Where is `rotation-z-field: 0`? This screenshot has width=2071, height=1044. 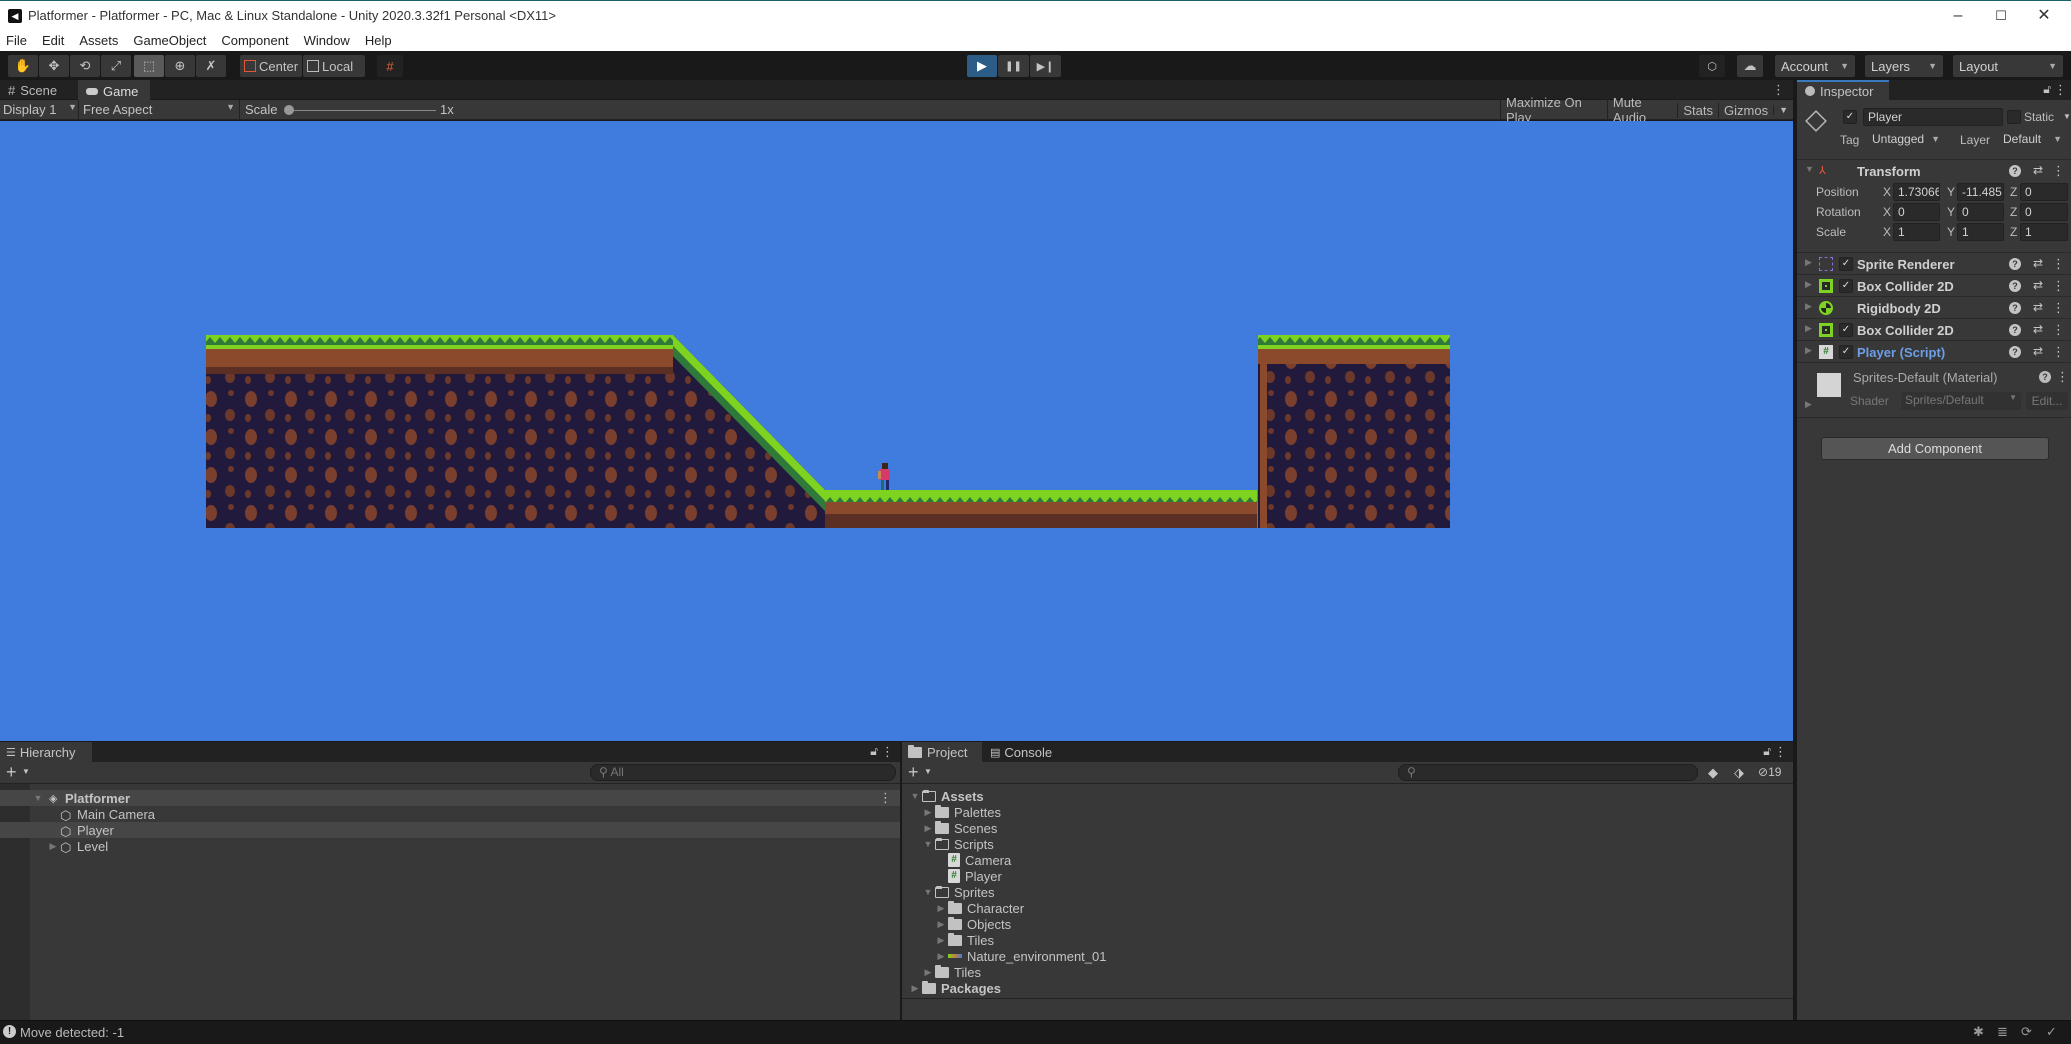 rotation-z-field: 0 is located at coordinates (2044, 212).